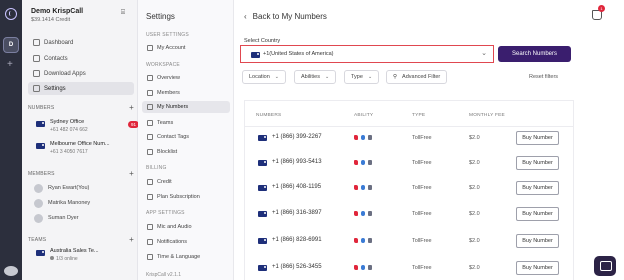  What do you see at coordinates (186, 123) in the screenshot?
I see `settings-item-teams: Teams` at bounding box center [186, 123].